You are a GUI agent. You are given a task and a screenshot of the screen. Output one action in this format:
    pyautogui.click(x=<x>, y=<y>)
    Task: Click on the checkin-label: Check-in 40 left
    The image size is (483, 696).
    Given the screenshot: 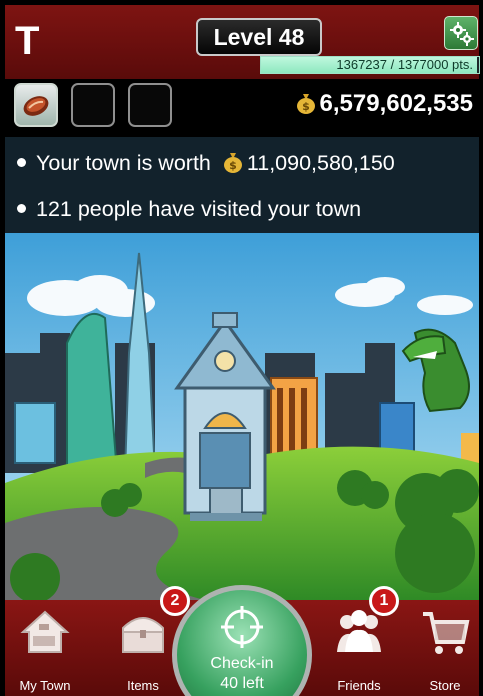 What is the action you would take?
    pyautogui.click(x=242, y=674)
    